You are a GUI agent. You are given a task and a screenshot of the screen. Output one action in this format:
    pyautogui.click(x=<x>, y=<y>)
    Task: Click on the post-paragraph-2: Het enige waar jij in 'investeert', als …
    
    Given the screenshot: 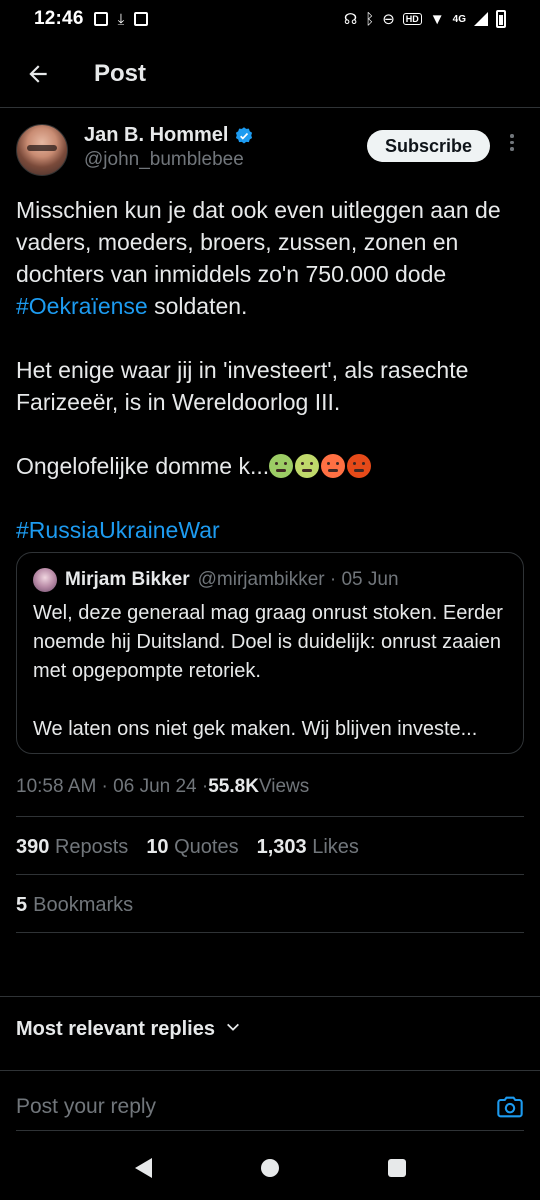 What is the action you would take?
    pyautogui.click(x=242, y=386)
    